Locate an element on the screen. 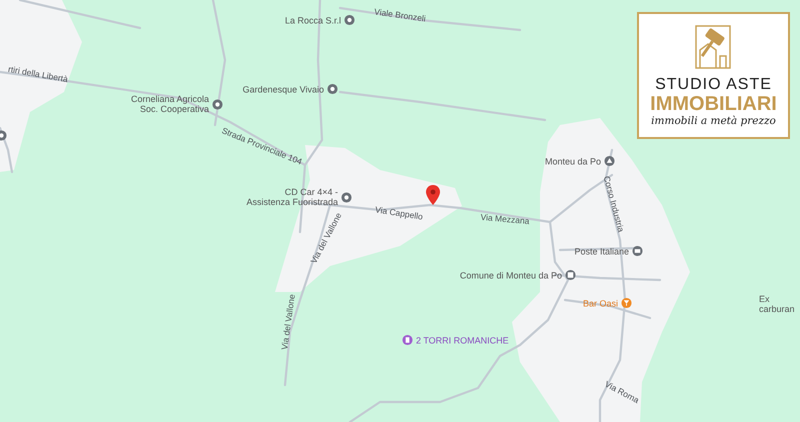 The width and height of the screenshot is (800, 422). place-label: La Rocca S.r.l is located at coordinates (312, 20).